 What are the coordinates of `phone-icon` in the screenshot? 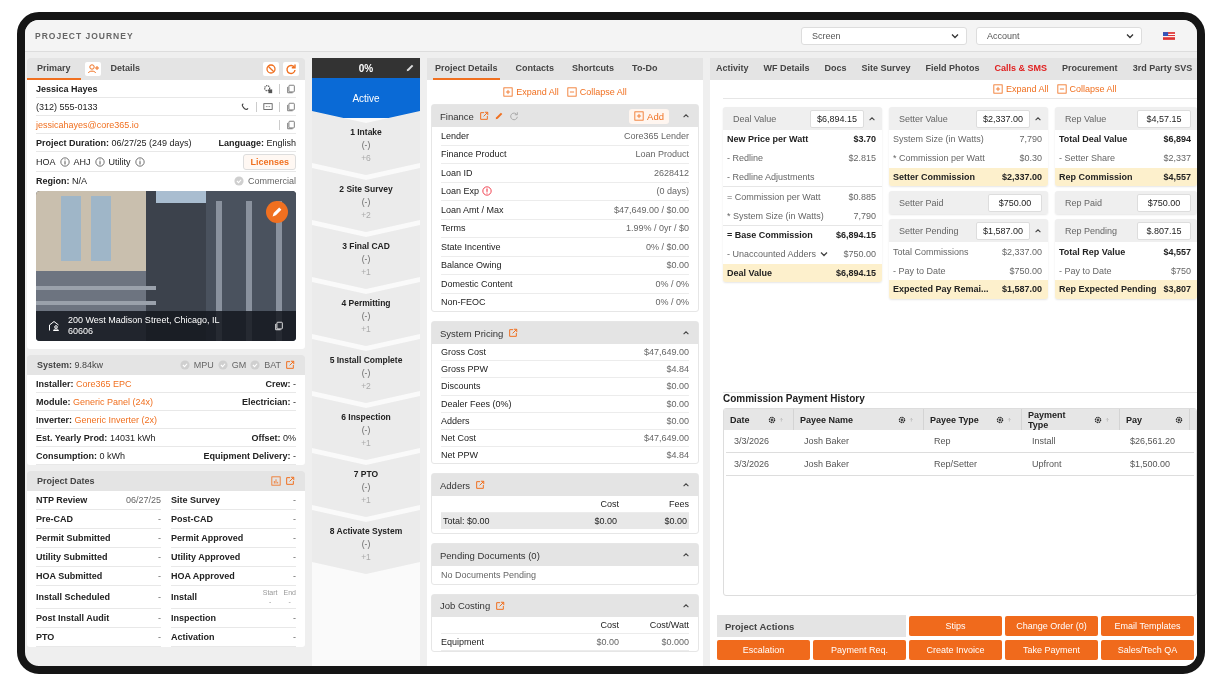 It's located at (245, 106).